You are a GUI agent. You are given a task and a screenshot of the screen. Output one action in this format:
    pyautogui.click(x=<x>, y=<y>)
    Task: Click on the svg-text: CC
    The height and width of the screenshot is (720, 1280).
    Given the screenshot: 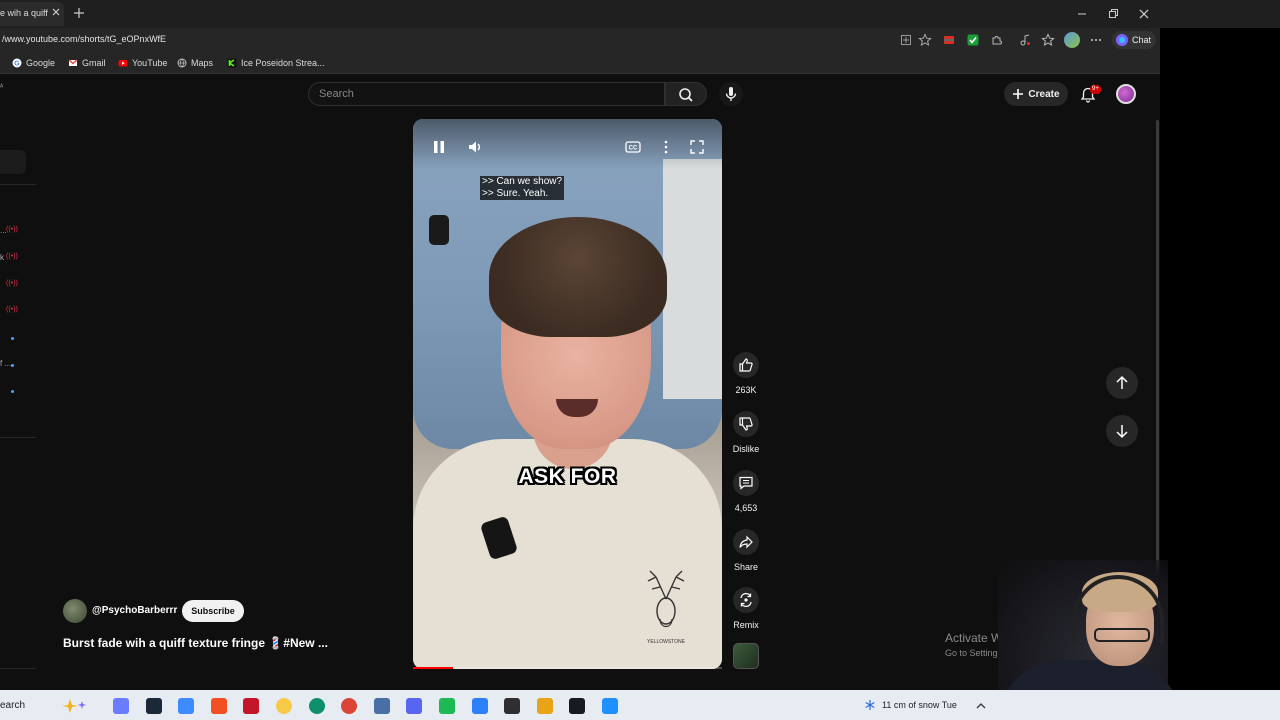 What is the action you would take?
    pyautogui.click(x=633, y=149)
    